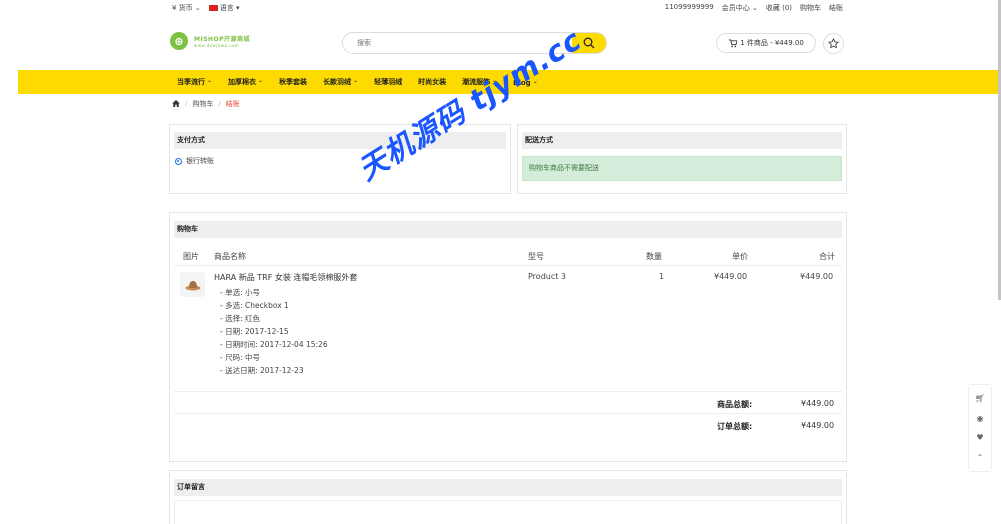 This screenshot has height=524, width=1001. I want to click on col-name: 商品名称, so click(230, 256).